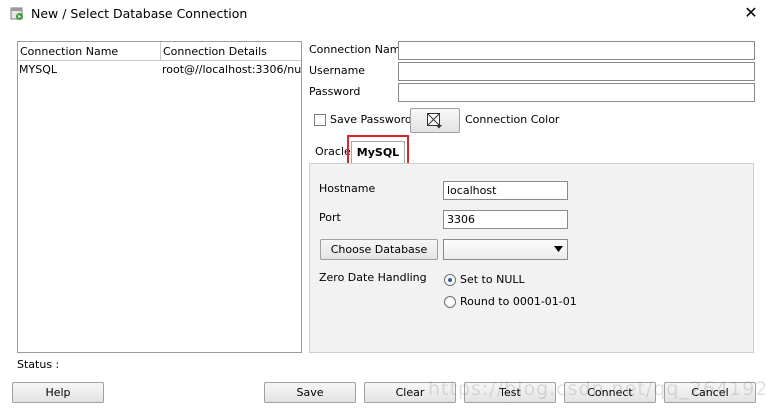  I want to click on hostname-label: Hostname, so click(347, 188).